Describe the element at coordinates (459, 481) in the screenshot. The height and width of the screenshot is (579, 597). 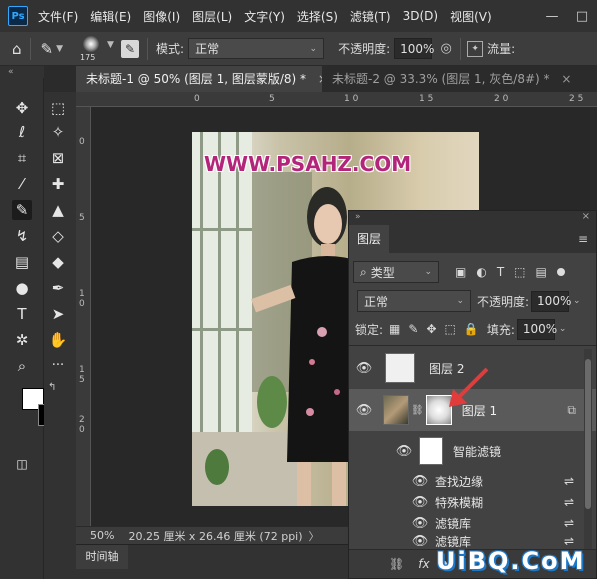
I see `filter-name: 查找边缘` at that location.